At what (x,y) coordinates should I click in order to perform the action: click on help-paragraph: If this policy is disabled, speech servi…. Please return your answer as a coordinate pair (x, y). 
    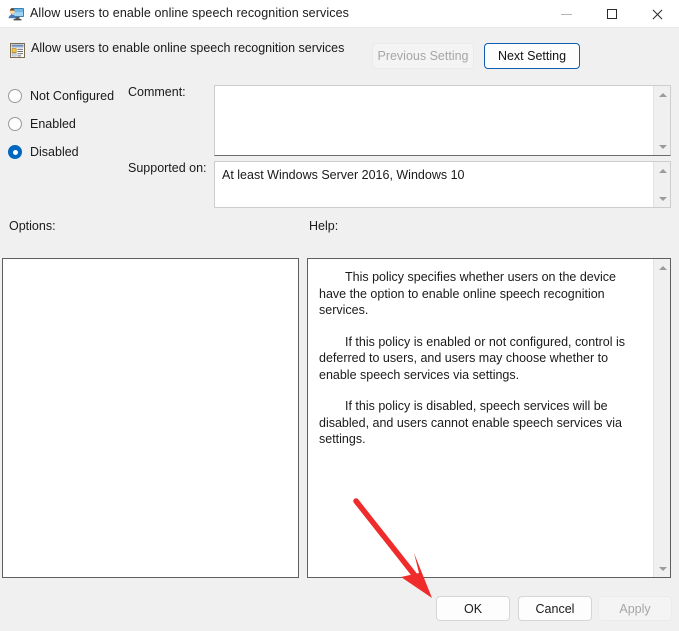
    Looking at the image, I should click on (470, 422).